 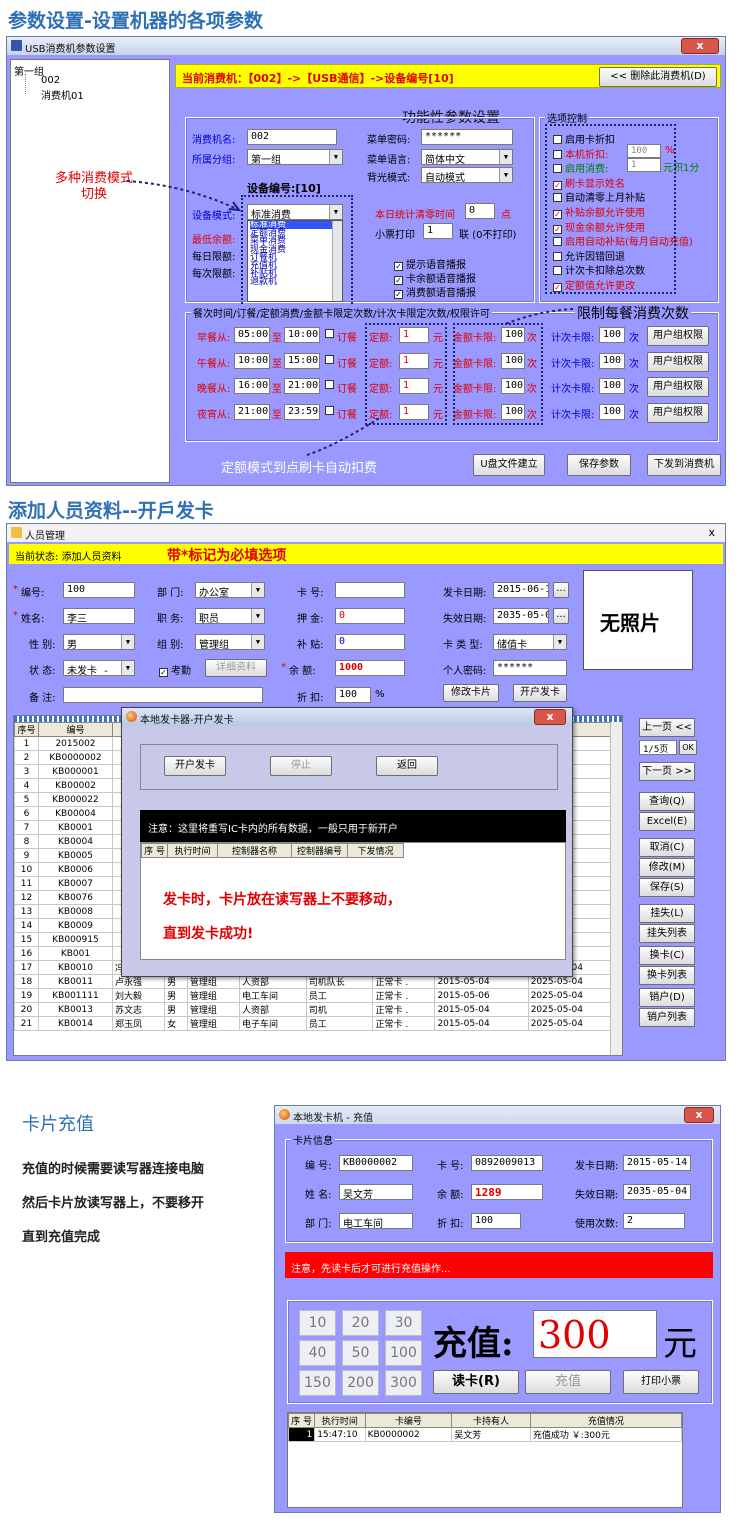 I want to click on issue-date-input: 2015-05-14, so click(x=657, y=1163).